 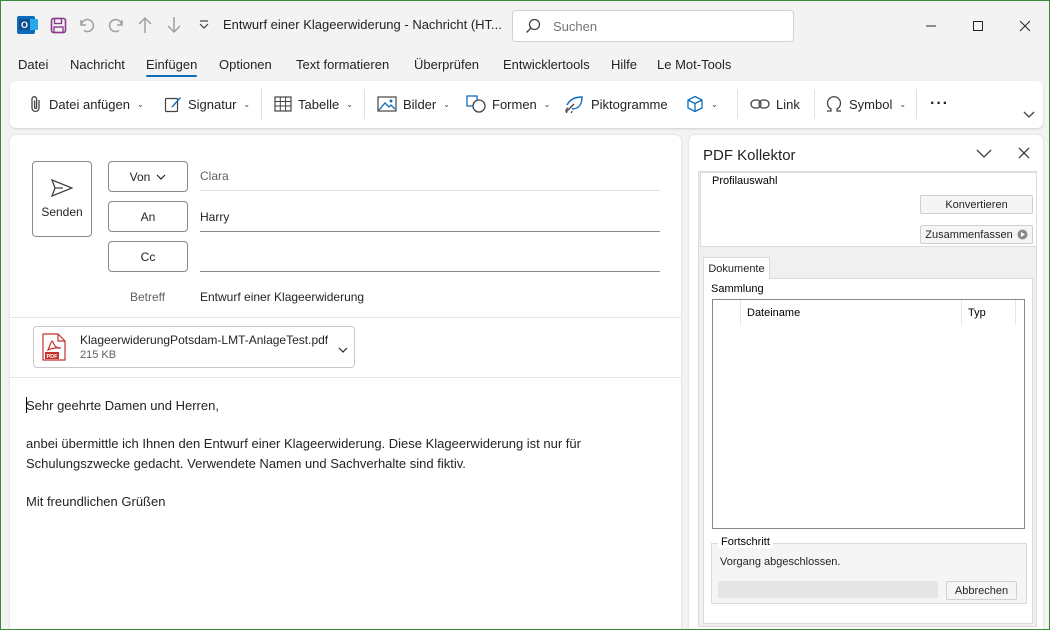 I want to click on cancel-button: Abbrechen, so click(x=981, y=590).